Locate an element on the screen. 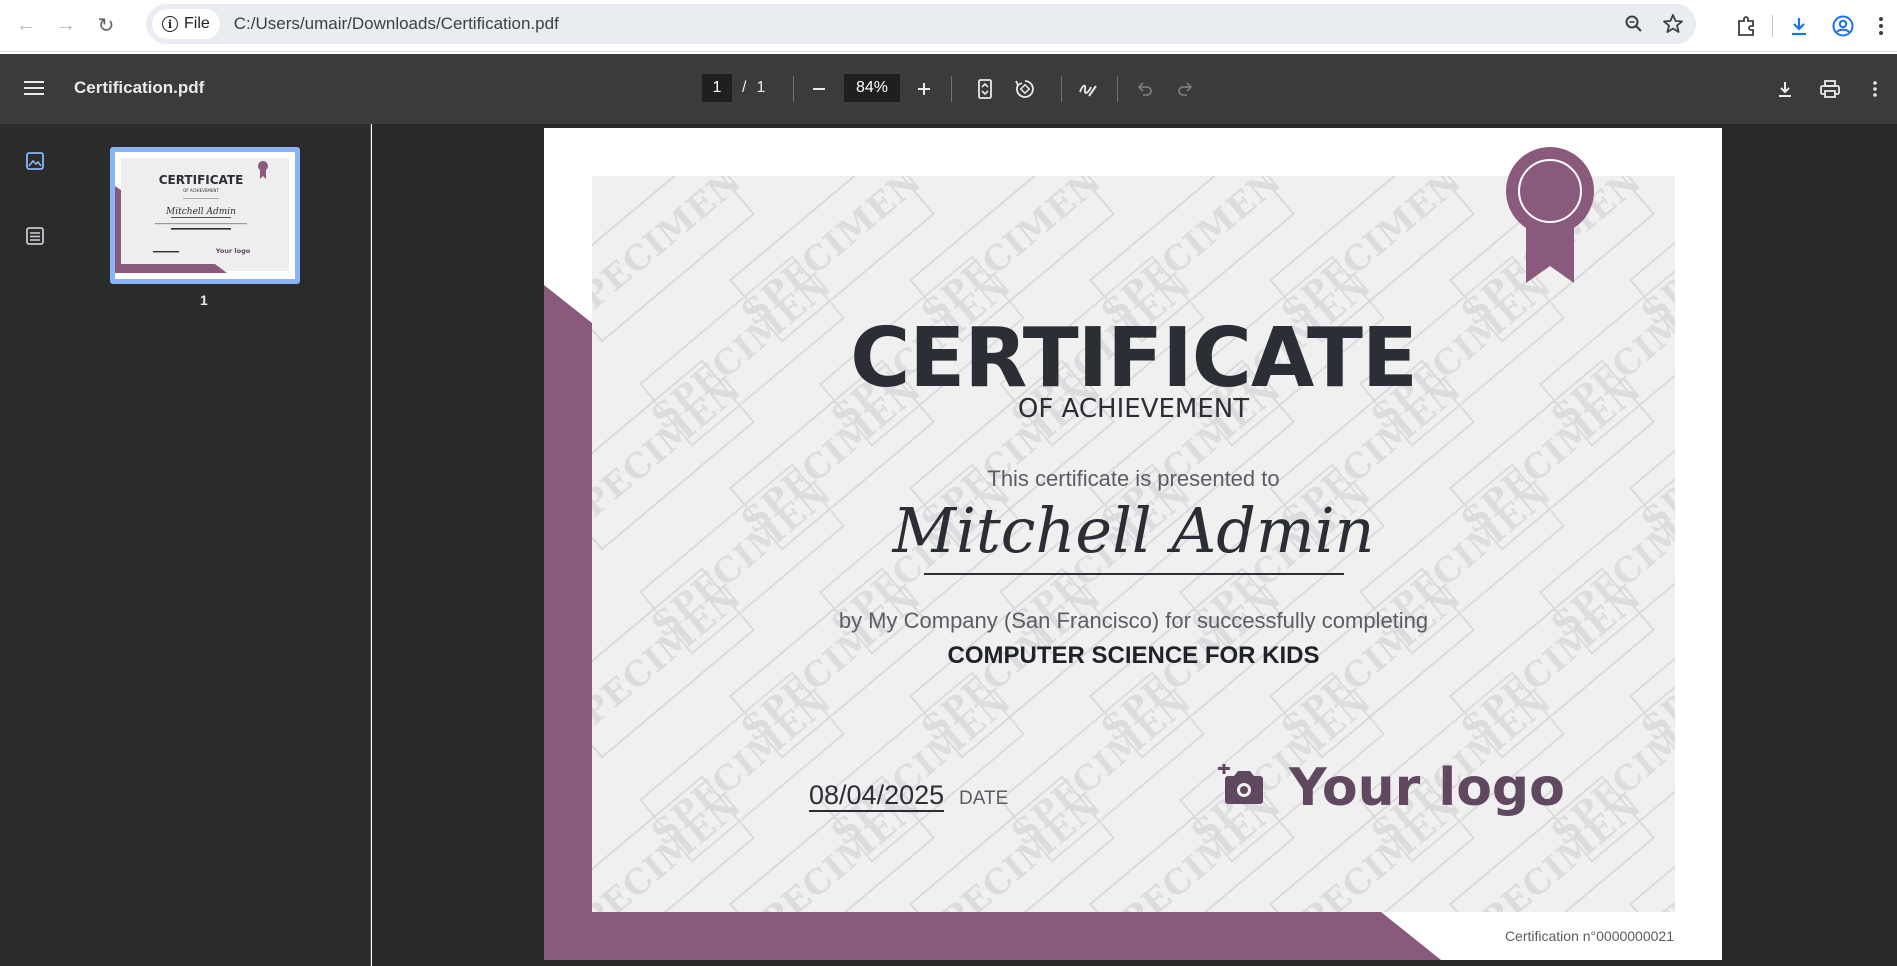 Image resolution: width=1897 pixels, height=966 pixels. forward-icon: → is located at coordinates (66, 26).